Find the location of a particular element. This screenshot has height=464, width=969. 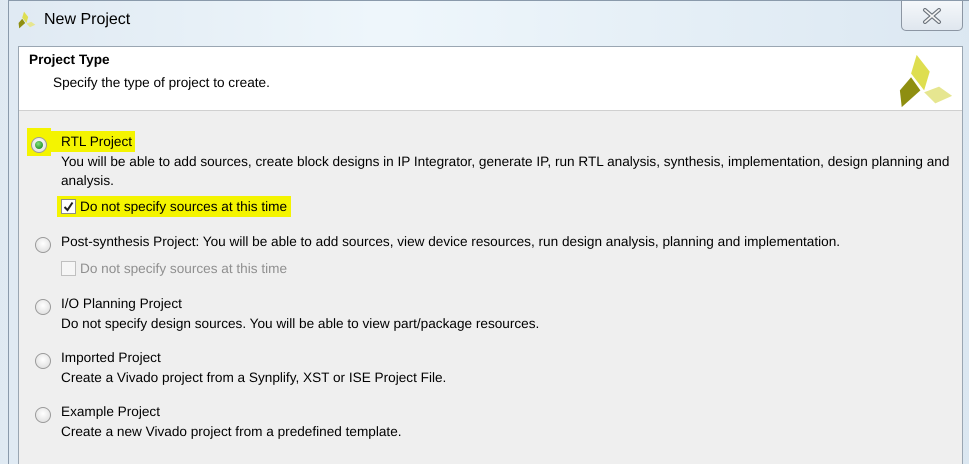

option-description: You will be able to add sources, create block designs in IP Integrator, generate IP, run RTL analysis, synthesis, implementation, design planning and analysis. is located at coordinates (505, 171).